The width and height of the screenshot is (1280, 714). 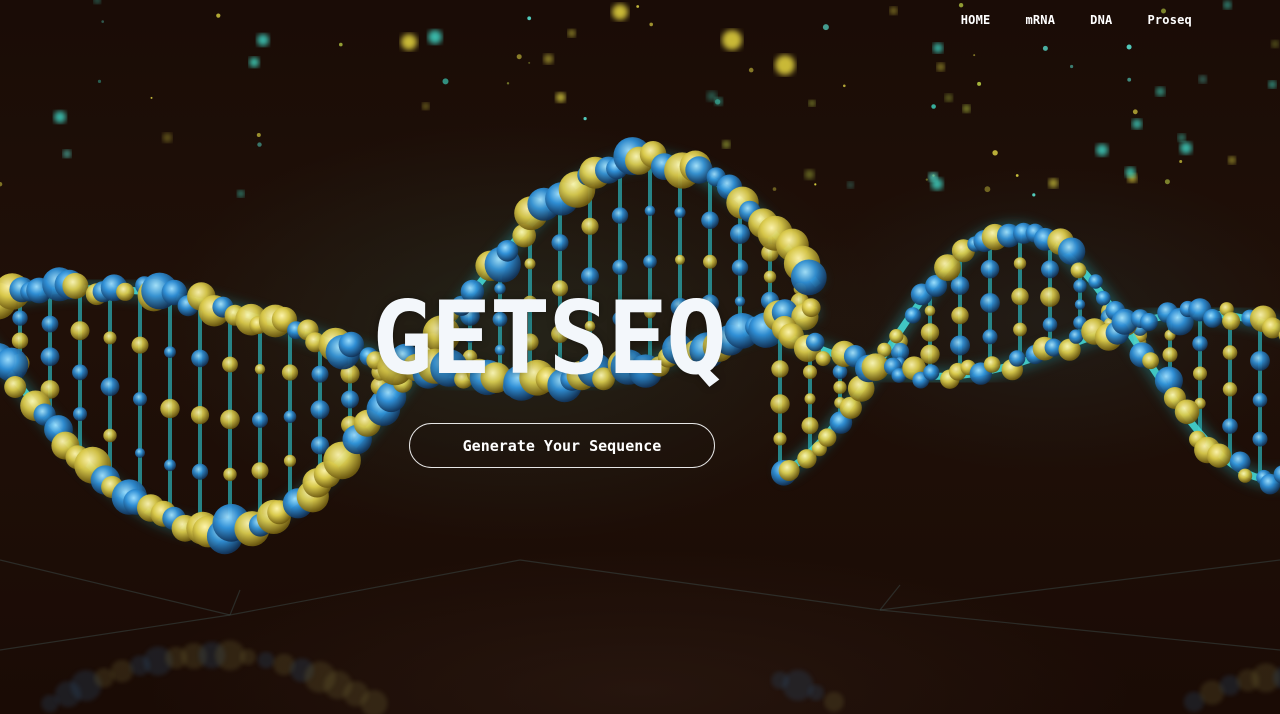 What do you see at coordinates (1040, 20) in the screenshot?
I see `nav-link-mrna: mRNA` at bounding box center [1040, 20].